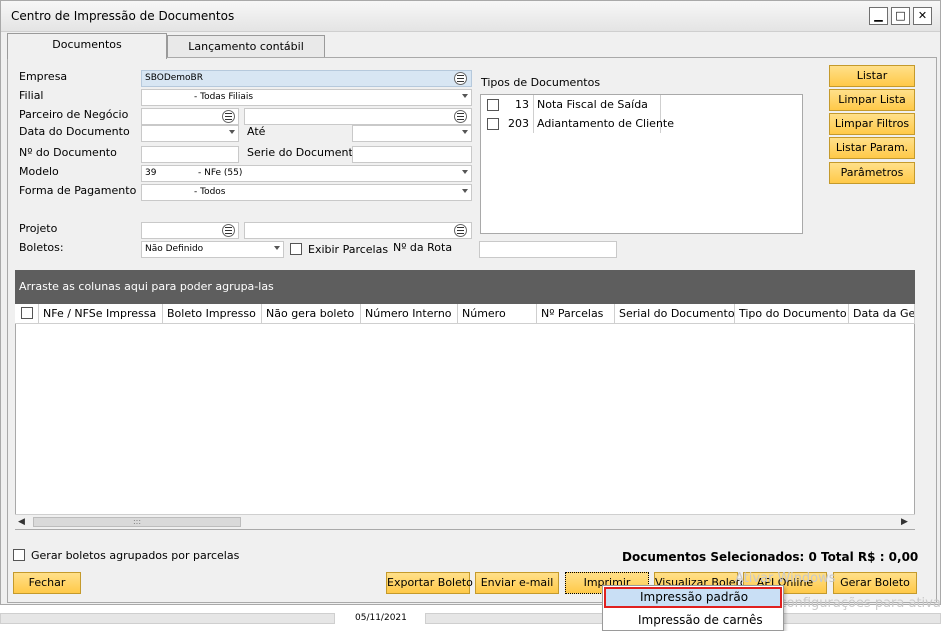 This screenshot has height=631, width=941. Describe the element at coordinates (872, 173) in the screenshot. I see `parametros-button: Parâmetros` at that location.